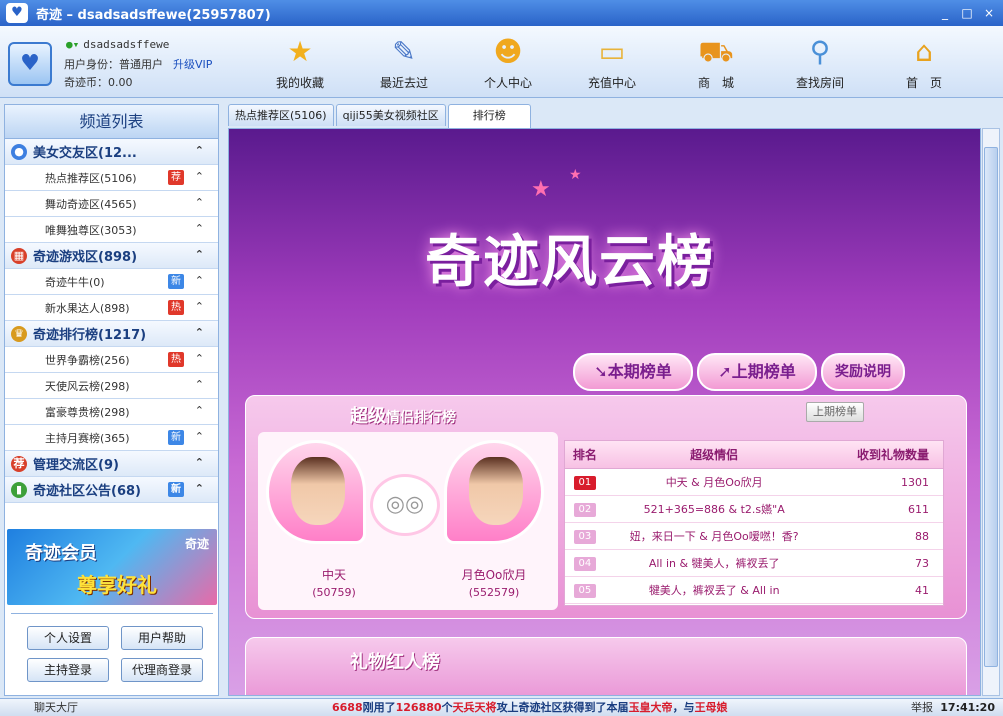 This screenshot has height=716, width=1003. Describe the element at coordinates (508, 51) in the screenshot. I see `person-icon: ☻` at that location.